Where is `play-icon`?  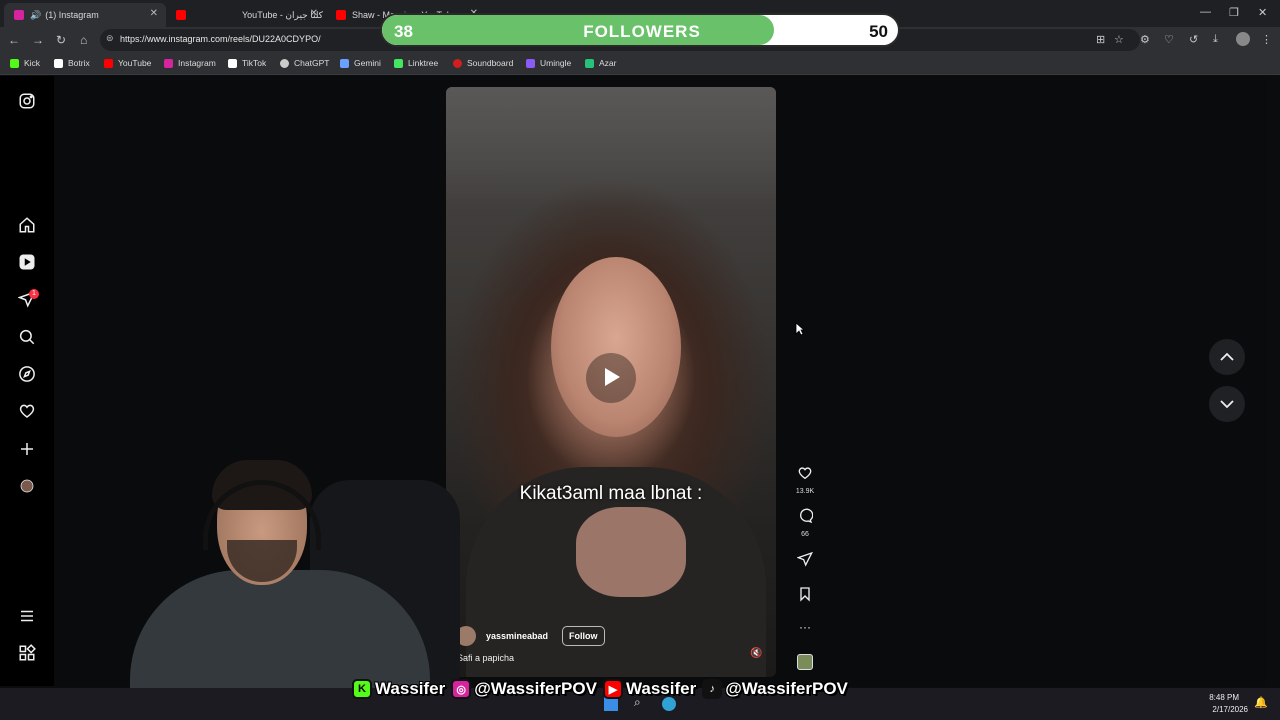
play-icon is located at coordinates (612, 377).